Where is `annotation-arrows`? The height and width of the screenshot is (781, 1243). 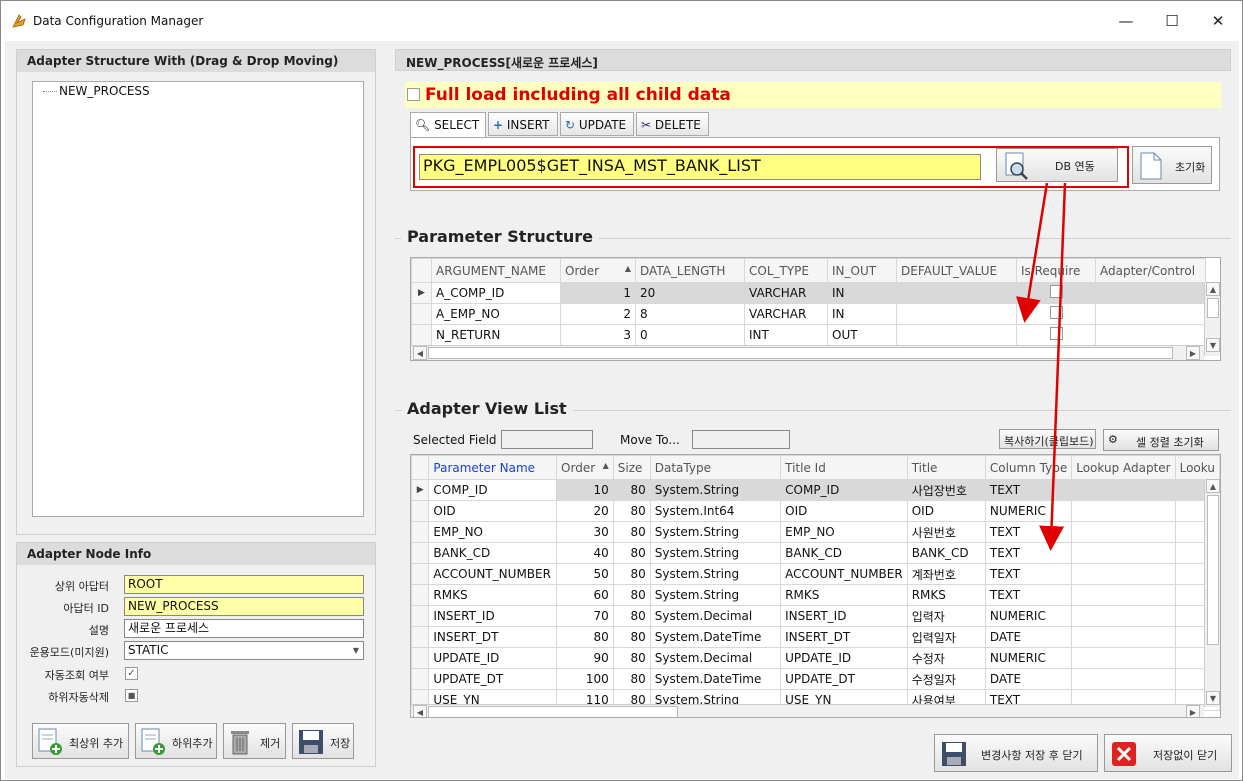
annotation-arrows is located at coordinates (1041, 366).